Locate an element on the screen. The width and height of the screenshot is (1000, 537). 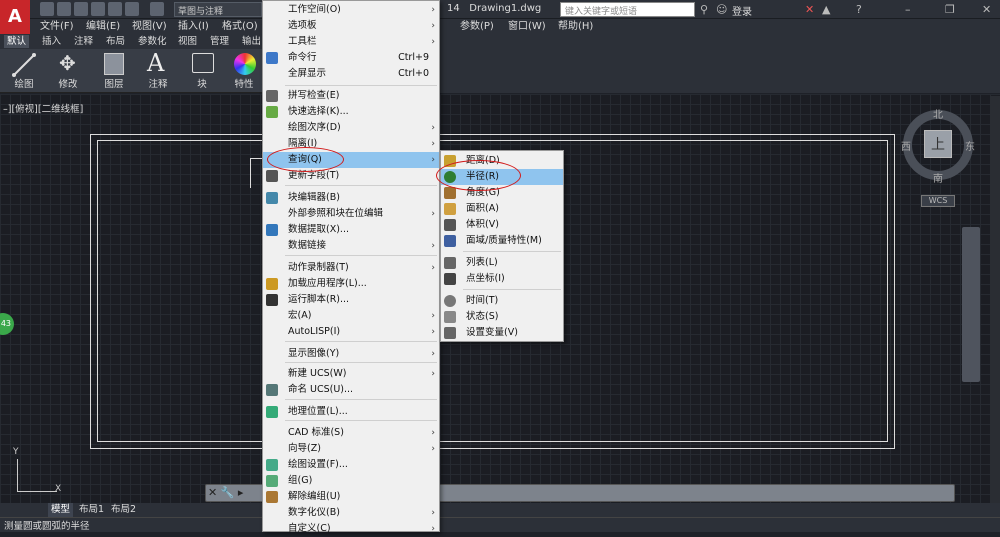
save-icon is located at coordinates (81, 9).